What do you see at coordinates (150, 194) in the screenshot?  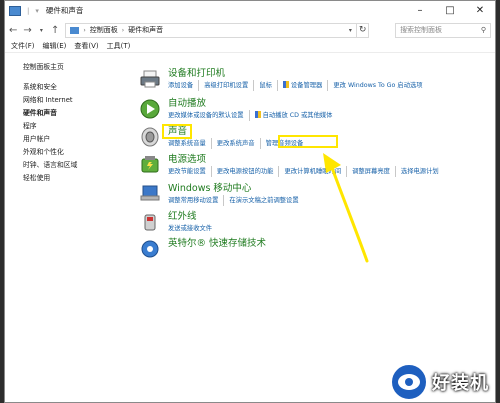 I see `mobility-center-icon` at bounding box center [150, 194].